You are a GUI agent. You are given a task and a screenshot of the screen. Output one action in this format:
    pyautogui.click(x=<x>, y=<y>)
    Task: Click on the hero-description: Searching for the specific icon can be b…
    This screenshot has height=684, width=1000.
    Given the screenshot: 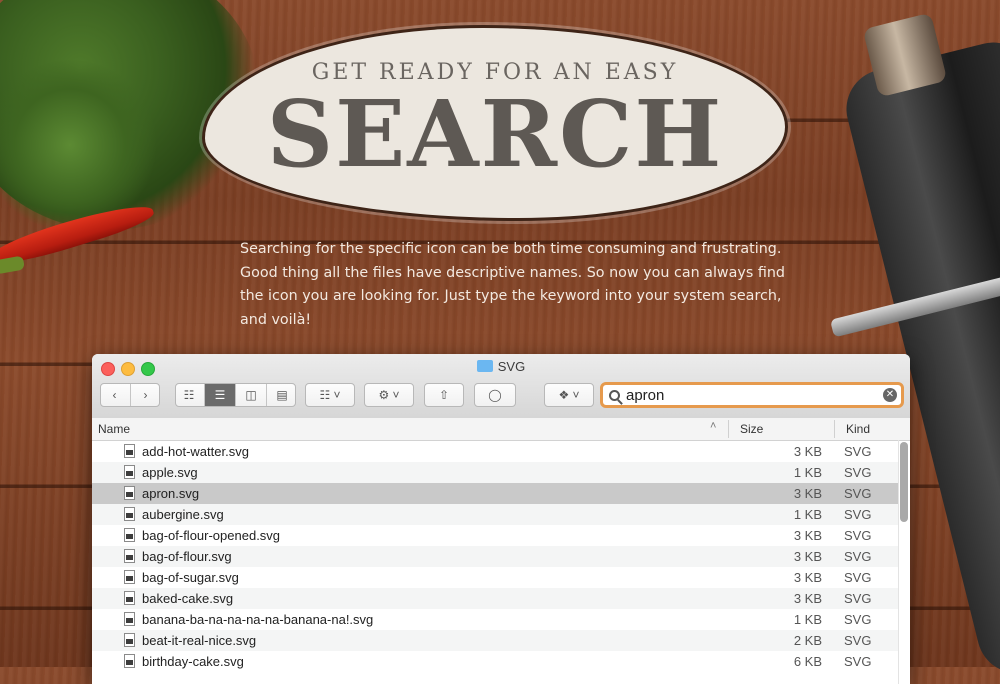 What is the action you would take?
    pyautogui.click(x=512, y=284)
    